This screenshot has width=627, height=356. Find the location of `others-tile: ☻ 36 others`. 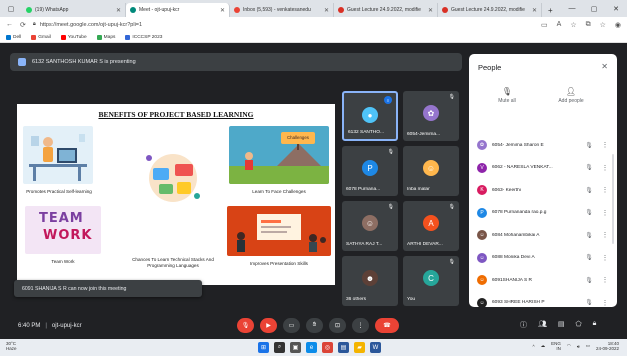

others-tile: ☻ 36 others is located at coordinates (370, 281).